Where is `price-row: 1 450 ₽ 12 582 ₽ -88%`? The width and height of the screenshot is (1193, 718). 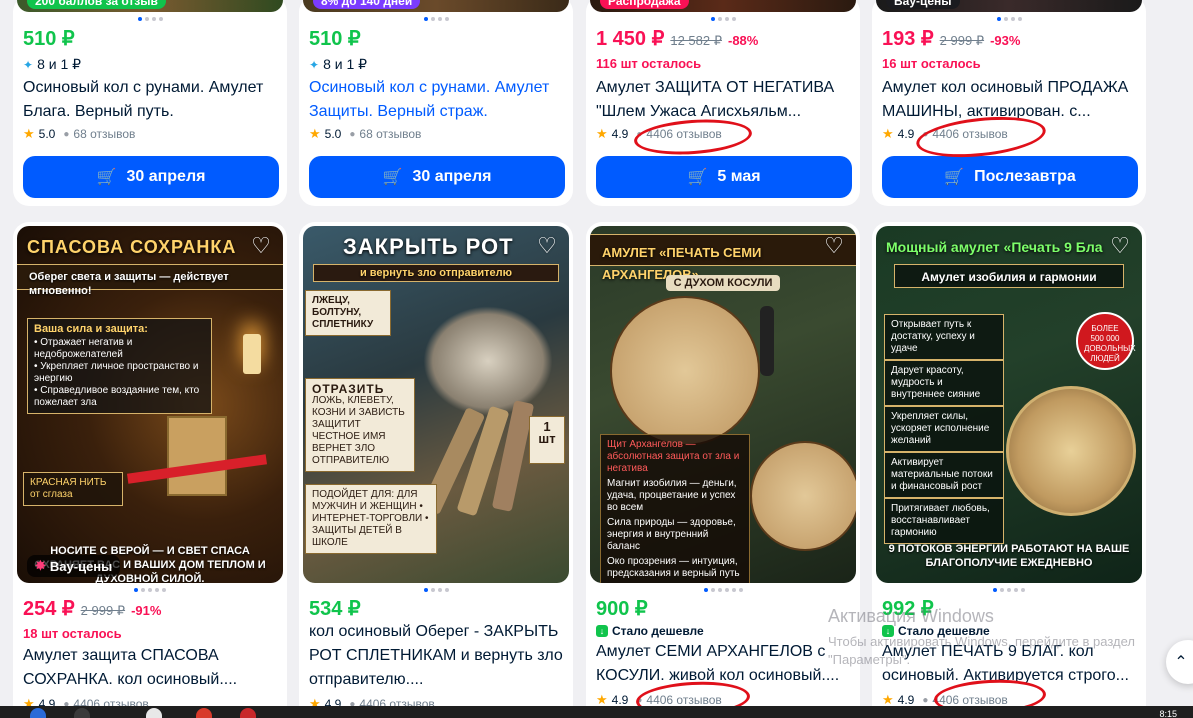 price-row: 1 450 ₽ 12 582 ₽ -88% is located at coordinates (677, 38).